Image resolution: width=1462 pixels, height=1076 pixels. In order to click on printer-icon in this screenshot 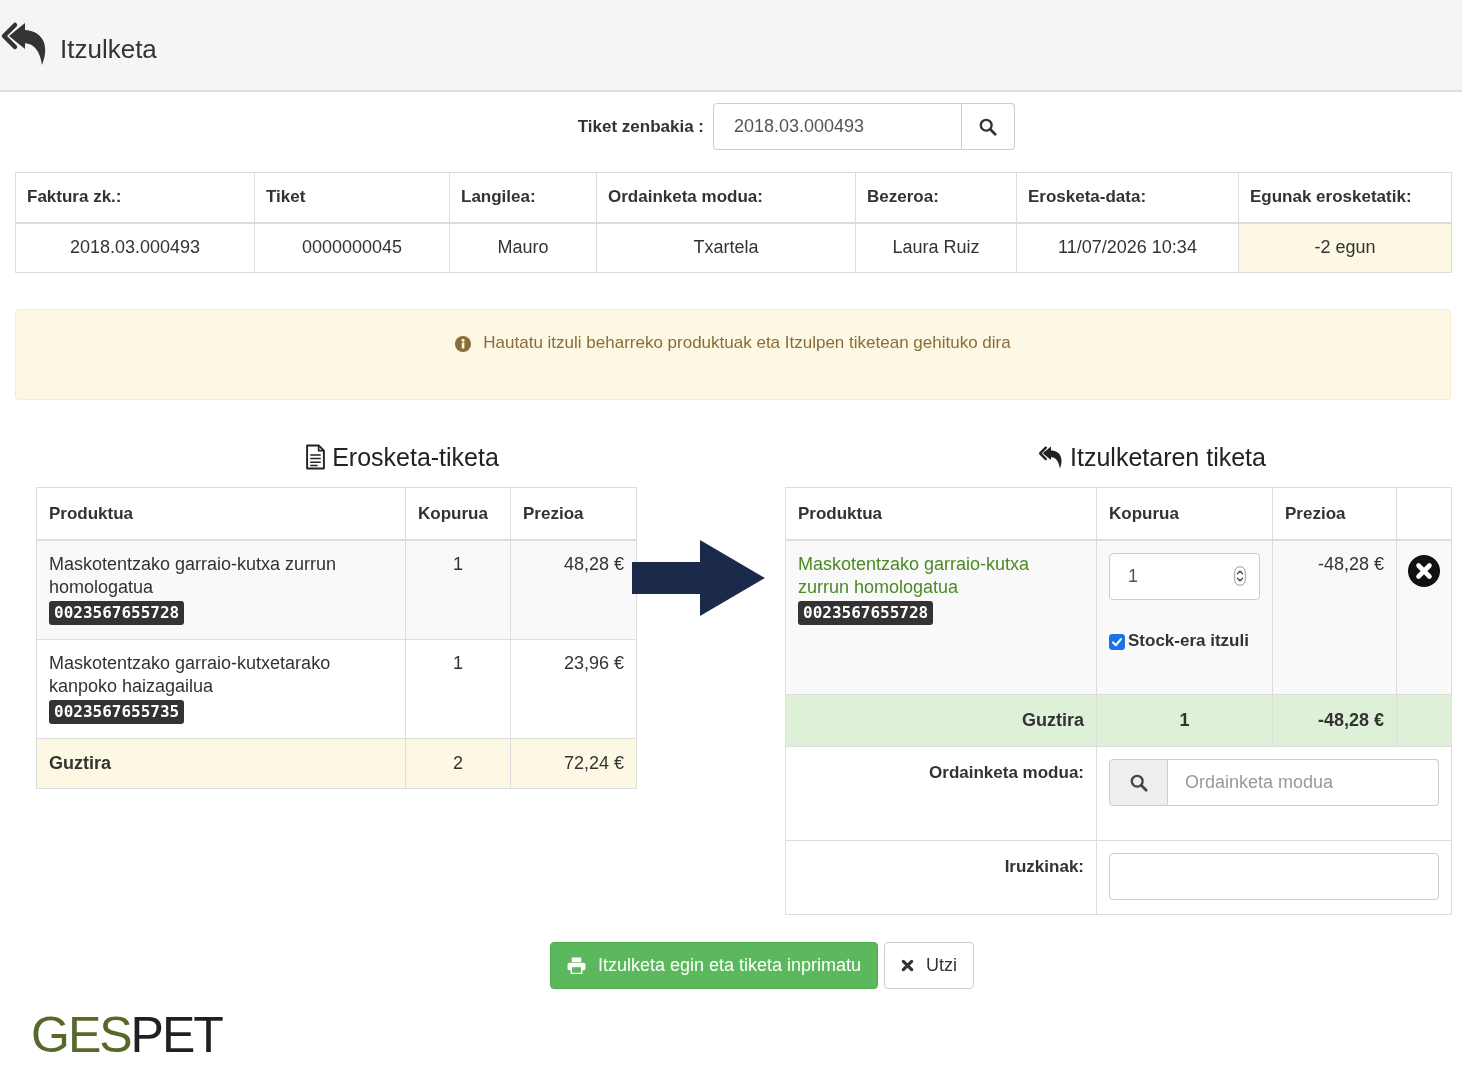, I will do `click(576, 965)`.